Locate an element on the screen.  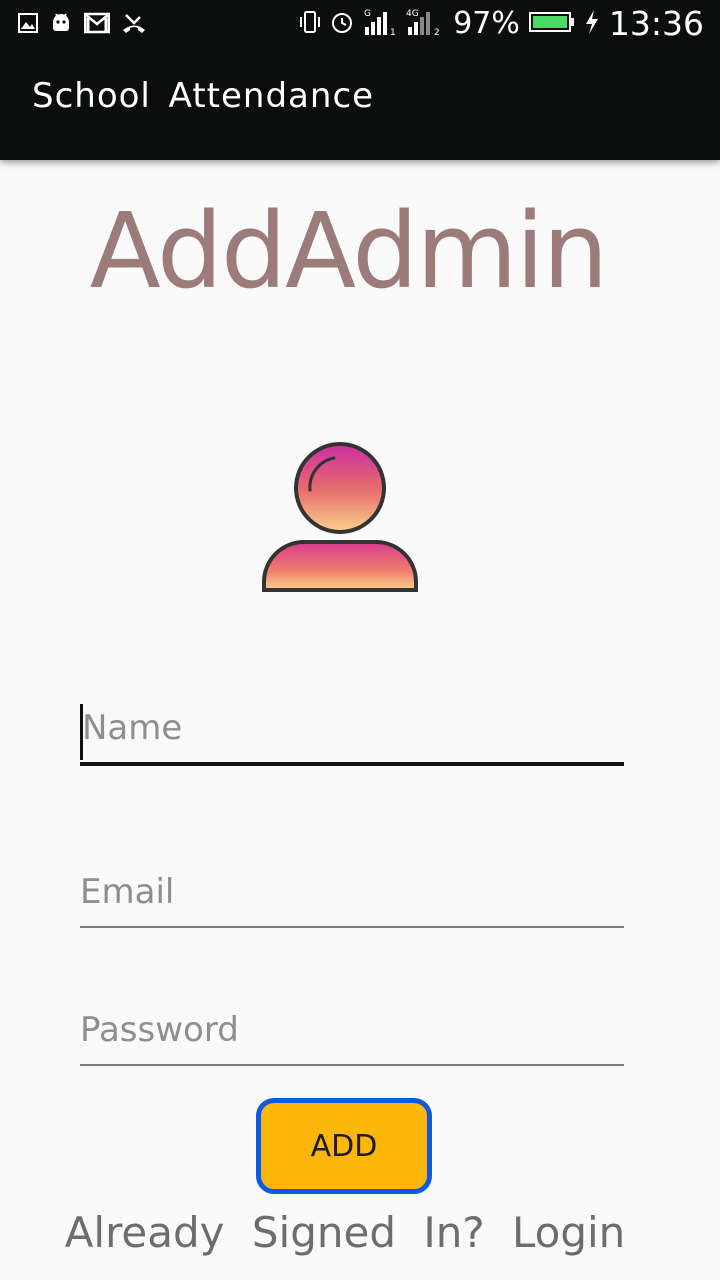
network-type-label: 4G is located at coordinates (412, 14).